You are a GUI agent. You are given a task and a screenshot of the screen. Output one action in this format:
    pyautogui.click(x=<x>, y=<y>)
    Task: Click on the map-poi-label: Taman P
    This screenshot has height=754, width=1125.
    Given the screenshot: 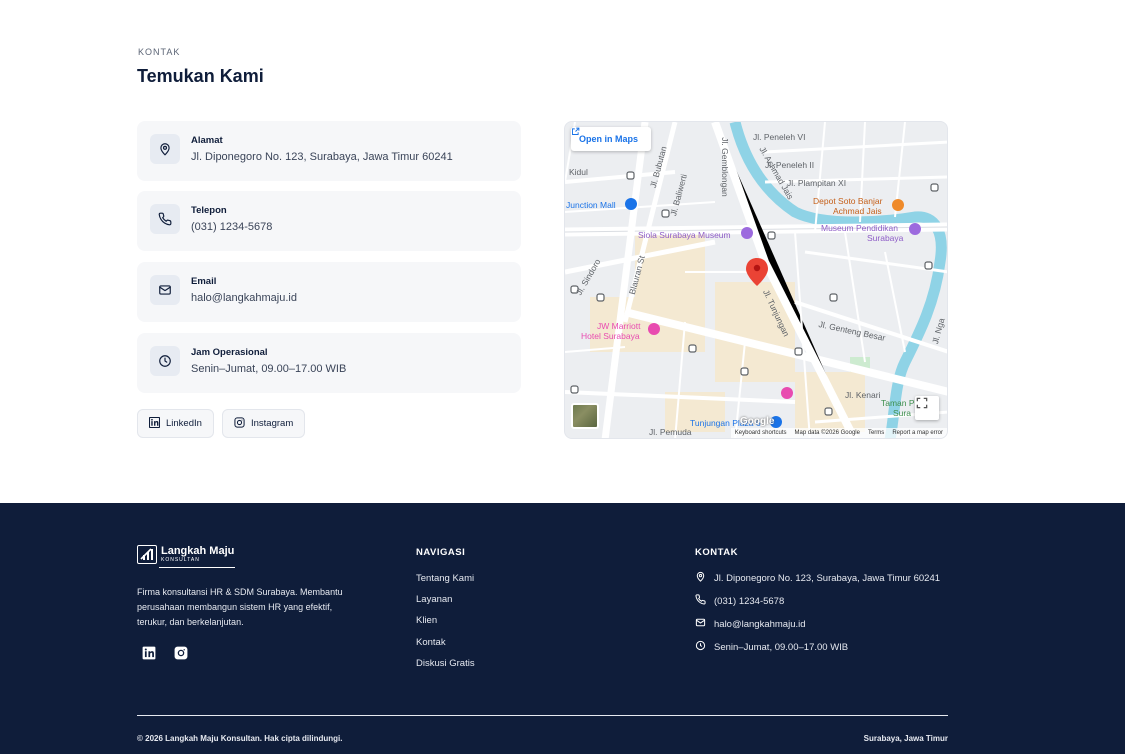 What is the action you would take?
    pyautogui.click(x=898, y=403)
    